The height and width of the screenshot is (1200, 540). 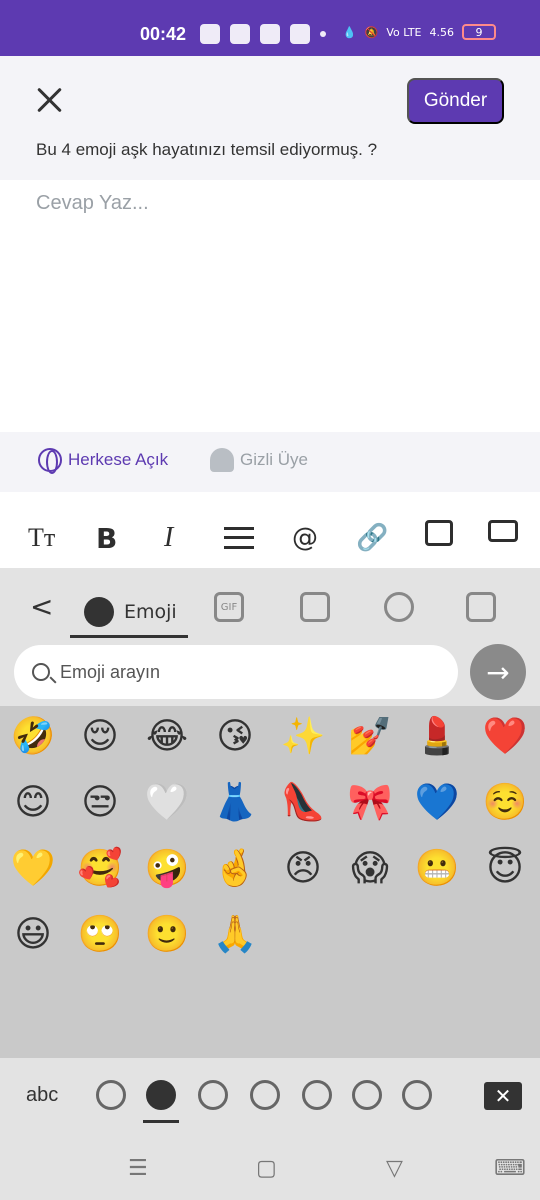 What do you see at coordinates (235, 935) in the screenshot?
I see `emoji-key: 🙏` at bounding box center [235, 935].